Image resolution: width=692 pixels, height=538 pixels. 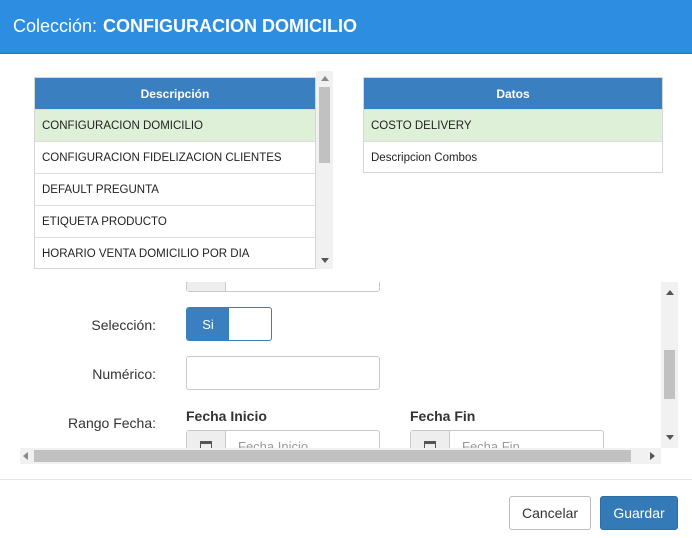 I want to click on cancel-button: Cancelar, so click(x=550, y=513).